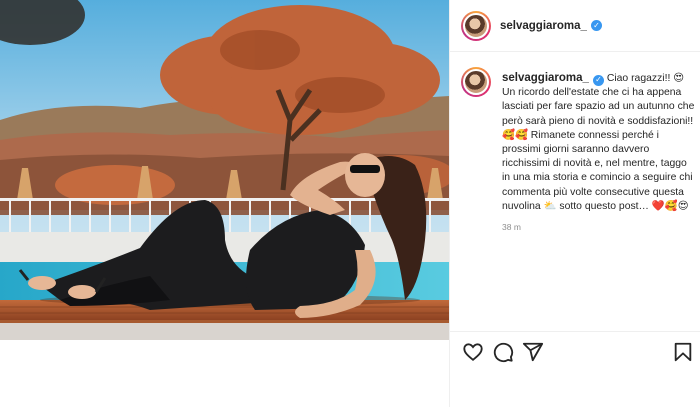  Describe the element at coordinates (473, 352) in the screenshot. I see `heart-icon` at that location.